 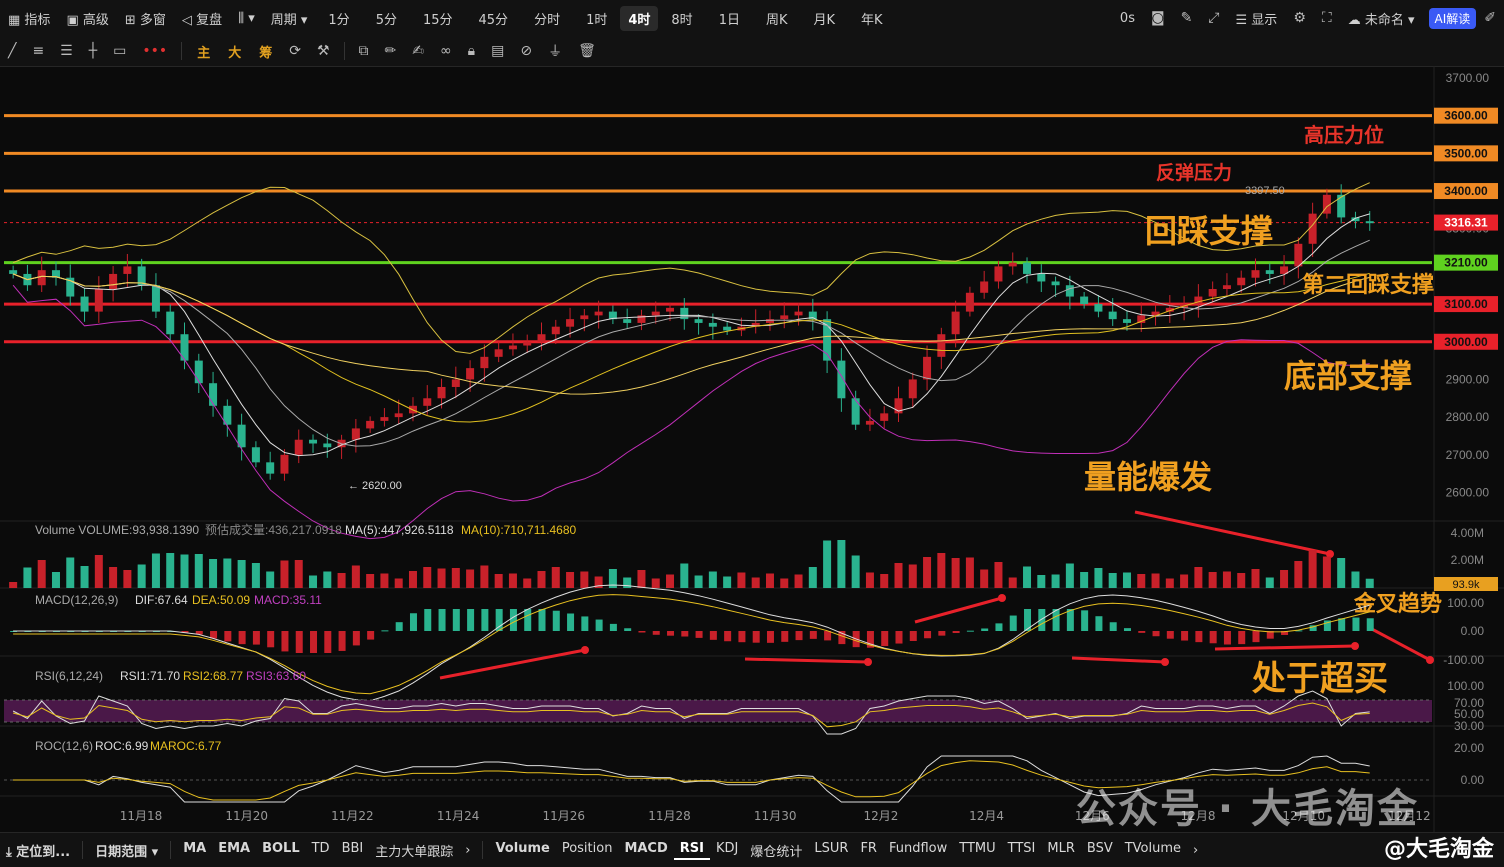 I want to click on indicator-tab: MLR, so click(x=1061, y=850).